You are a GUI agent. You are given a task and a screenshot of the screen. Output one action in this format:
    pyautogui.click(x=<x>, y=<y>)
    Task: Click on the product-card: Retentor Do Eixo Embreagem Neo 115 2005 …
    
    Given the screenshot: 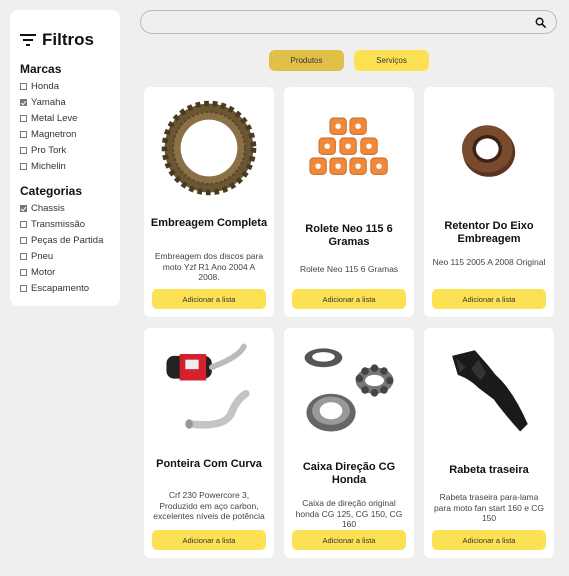 What is the action you would take?
    pyautogui.click(x=489, y=202)
    